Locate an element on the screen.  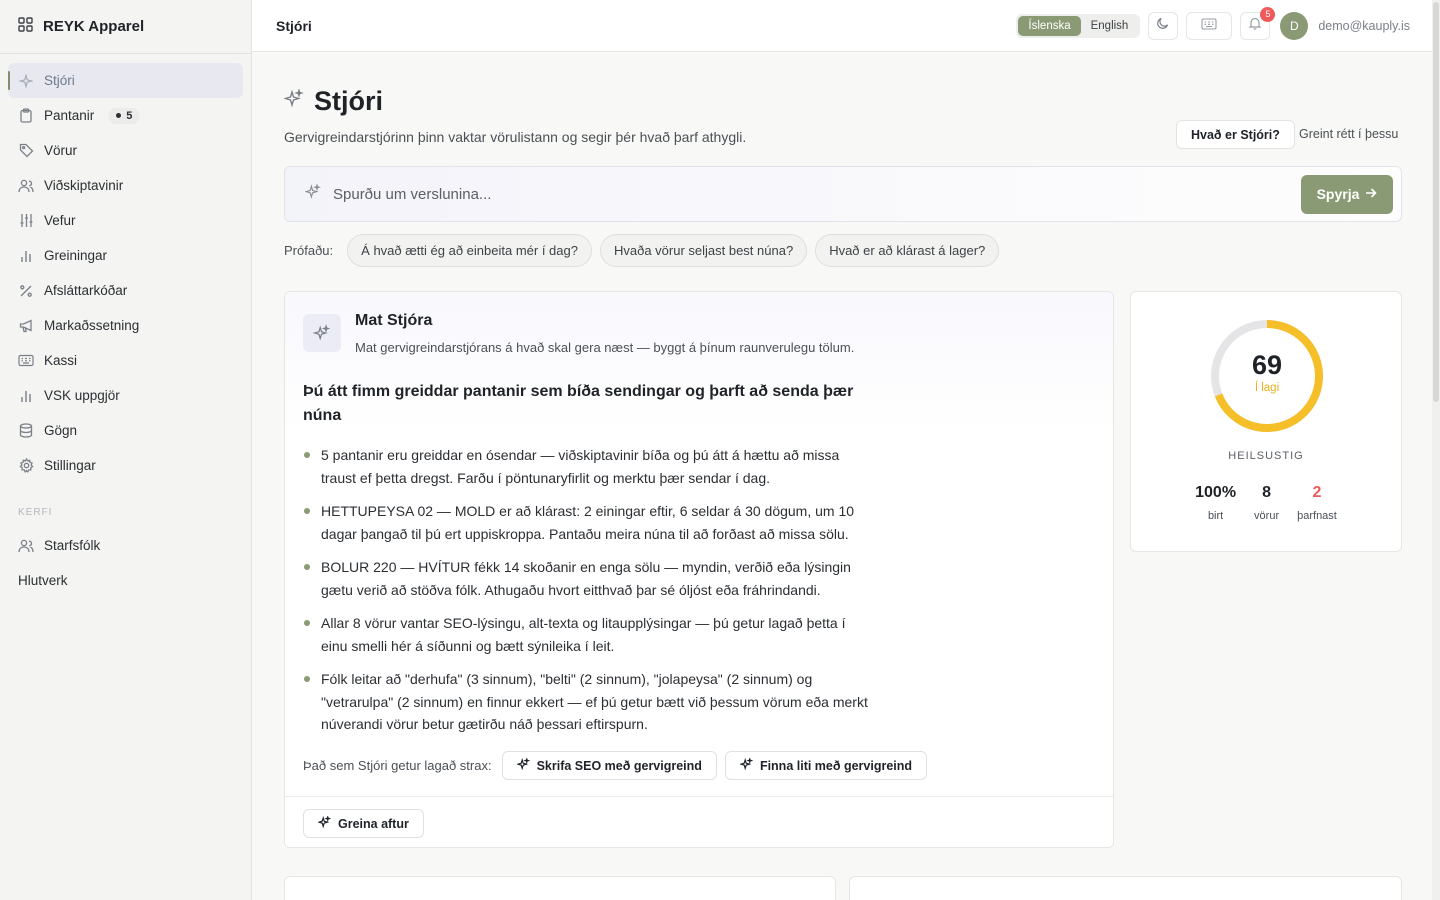
brand-name: REYK Apparel is located at coordinates (94, 26).